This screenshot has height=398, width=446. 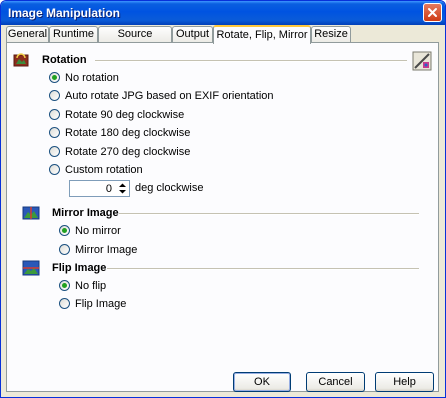 I want to click on radio-no-mirror: No mirror, so click(x=90, y=230).